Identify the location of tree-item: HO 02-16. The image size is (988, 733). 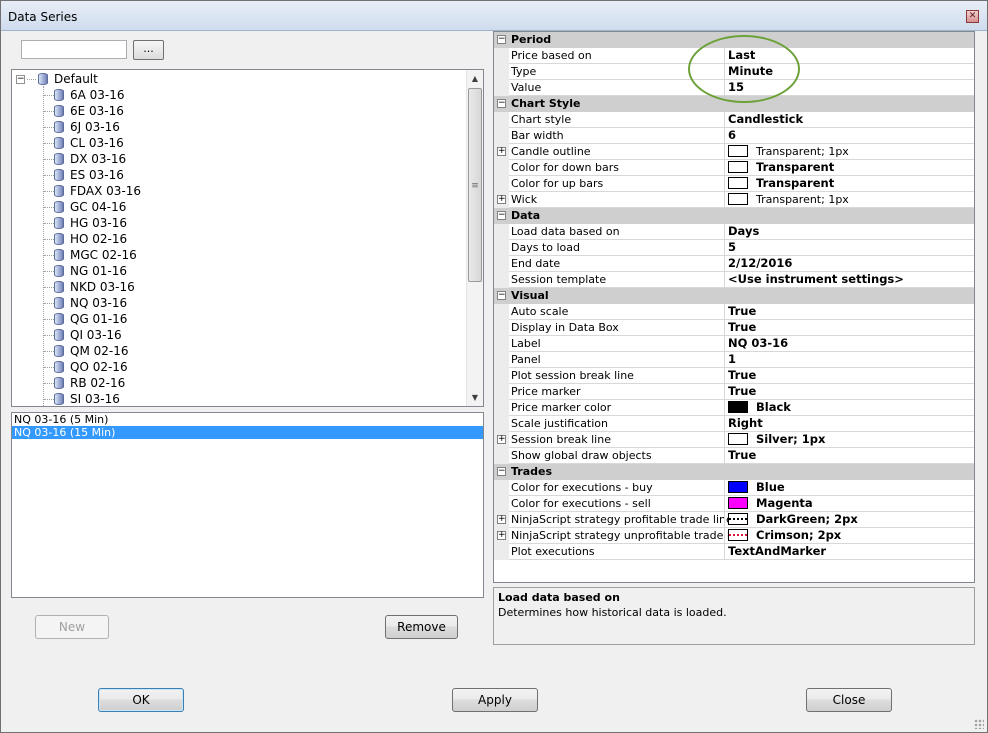
(90, 239).